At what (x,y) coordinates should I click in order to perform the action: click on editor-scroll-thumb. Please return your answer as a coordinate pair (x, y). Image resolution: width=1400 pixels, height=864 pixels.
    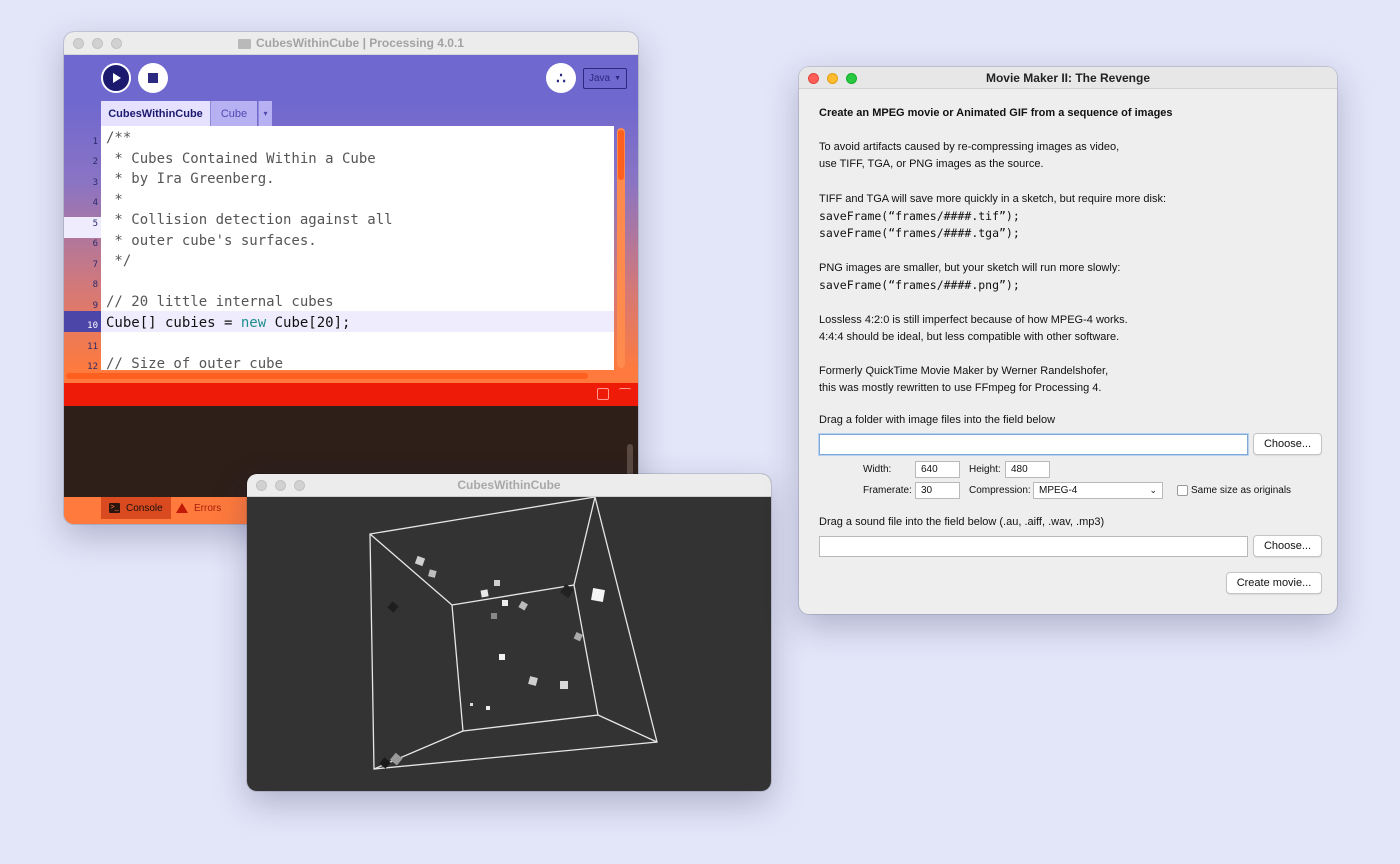
    Looking at the image, I should click on (621, 155).